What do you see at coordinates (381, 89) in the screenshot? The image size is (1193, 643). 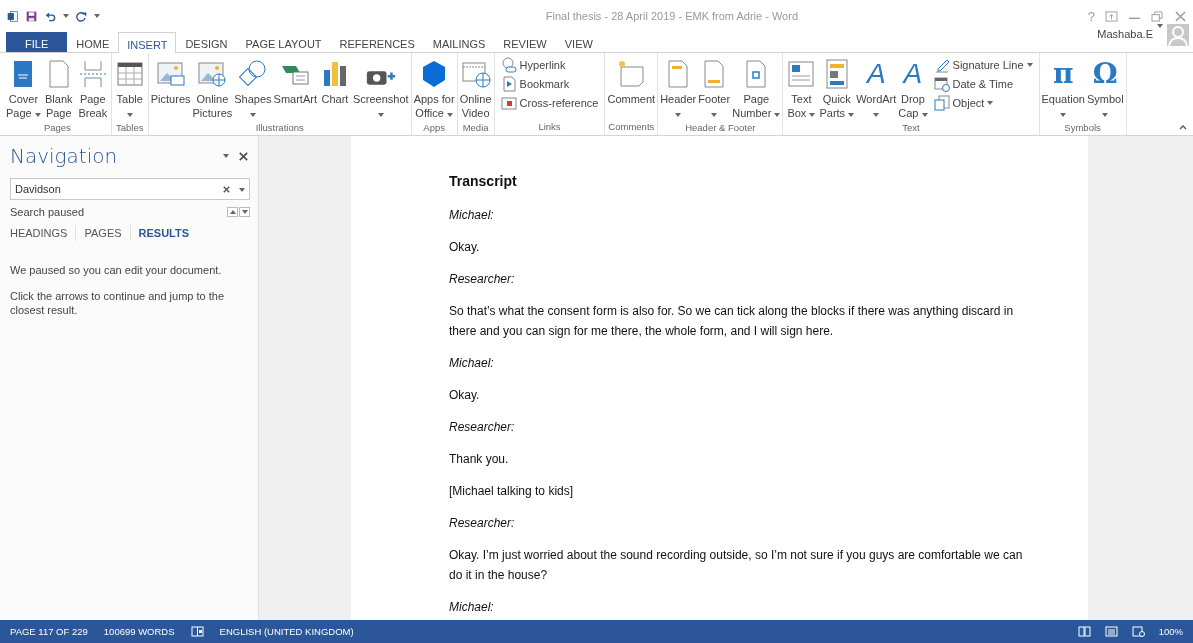 I see `ribbon-button: Screenshot` at bounding box center [381, 89].